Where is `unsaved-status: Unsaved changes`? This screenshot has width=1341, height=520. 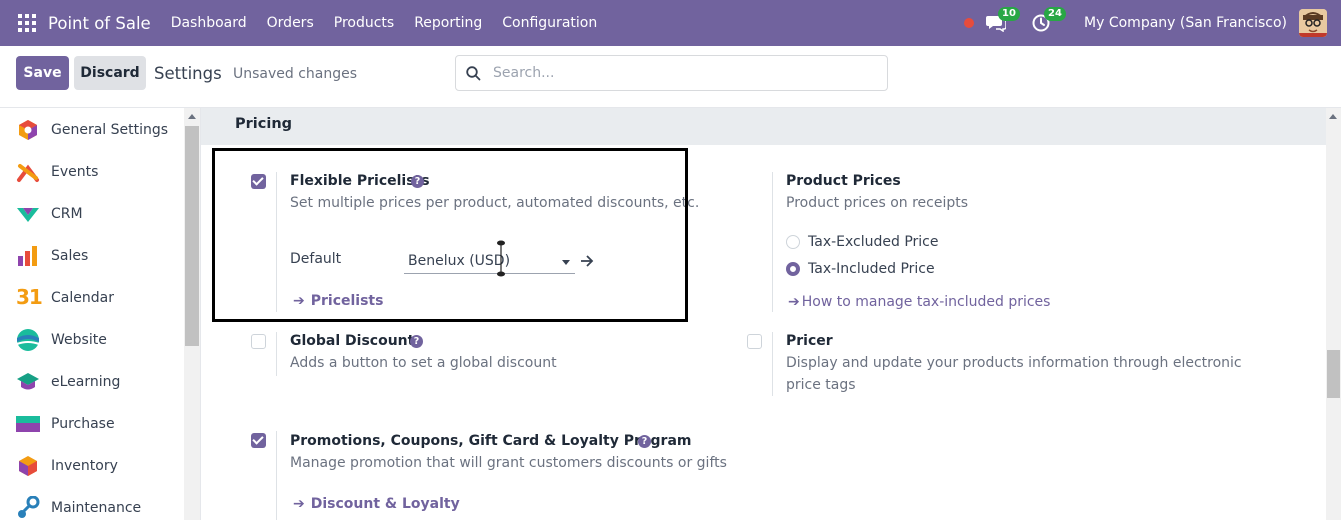
unsaved-status: Unsaved changes is located at coordinates (295, 74).